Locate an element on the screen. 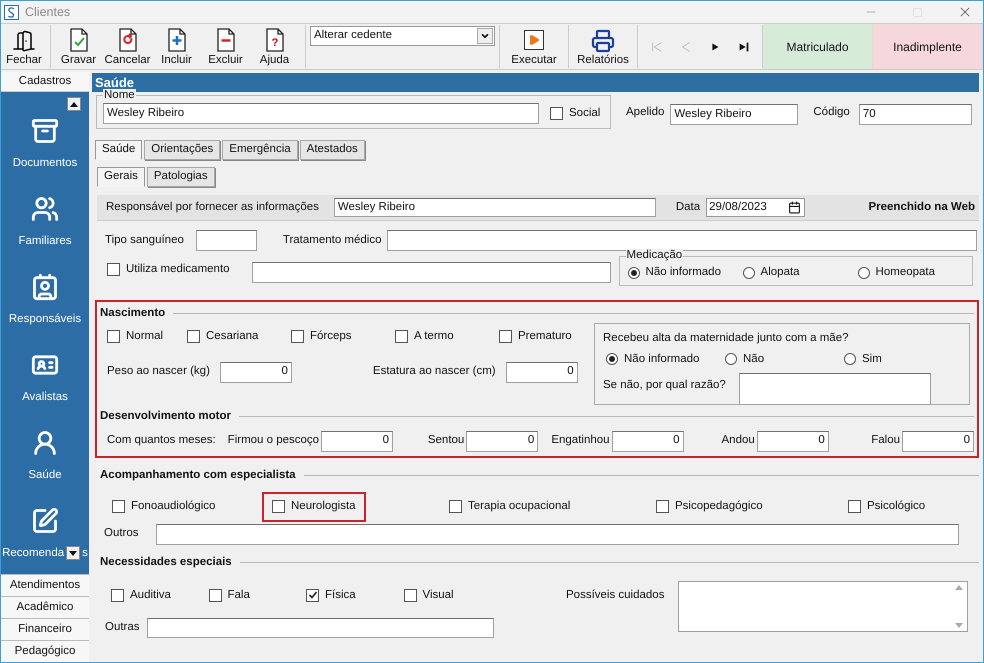 The image size is (984, 663). calendar-icon is located at coordinates (795, 207).